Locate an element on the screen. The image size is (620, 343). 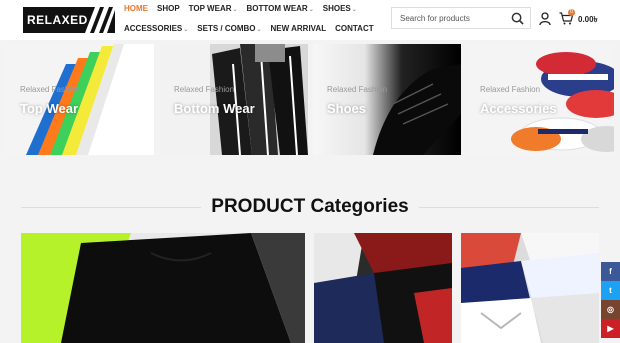
bottom-wear-image is located at coordinates (234, 99).